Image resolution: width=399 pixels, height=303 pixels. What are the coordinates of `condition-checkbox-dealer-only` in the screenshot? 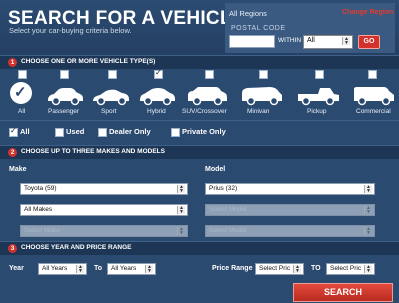 It's located at (102, 132).